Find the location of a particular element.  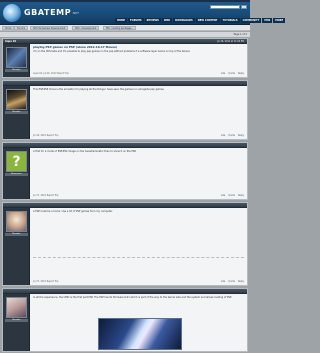

nav-wiki: WIKI is located at coordinates (167, 20).